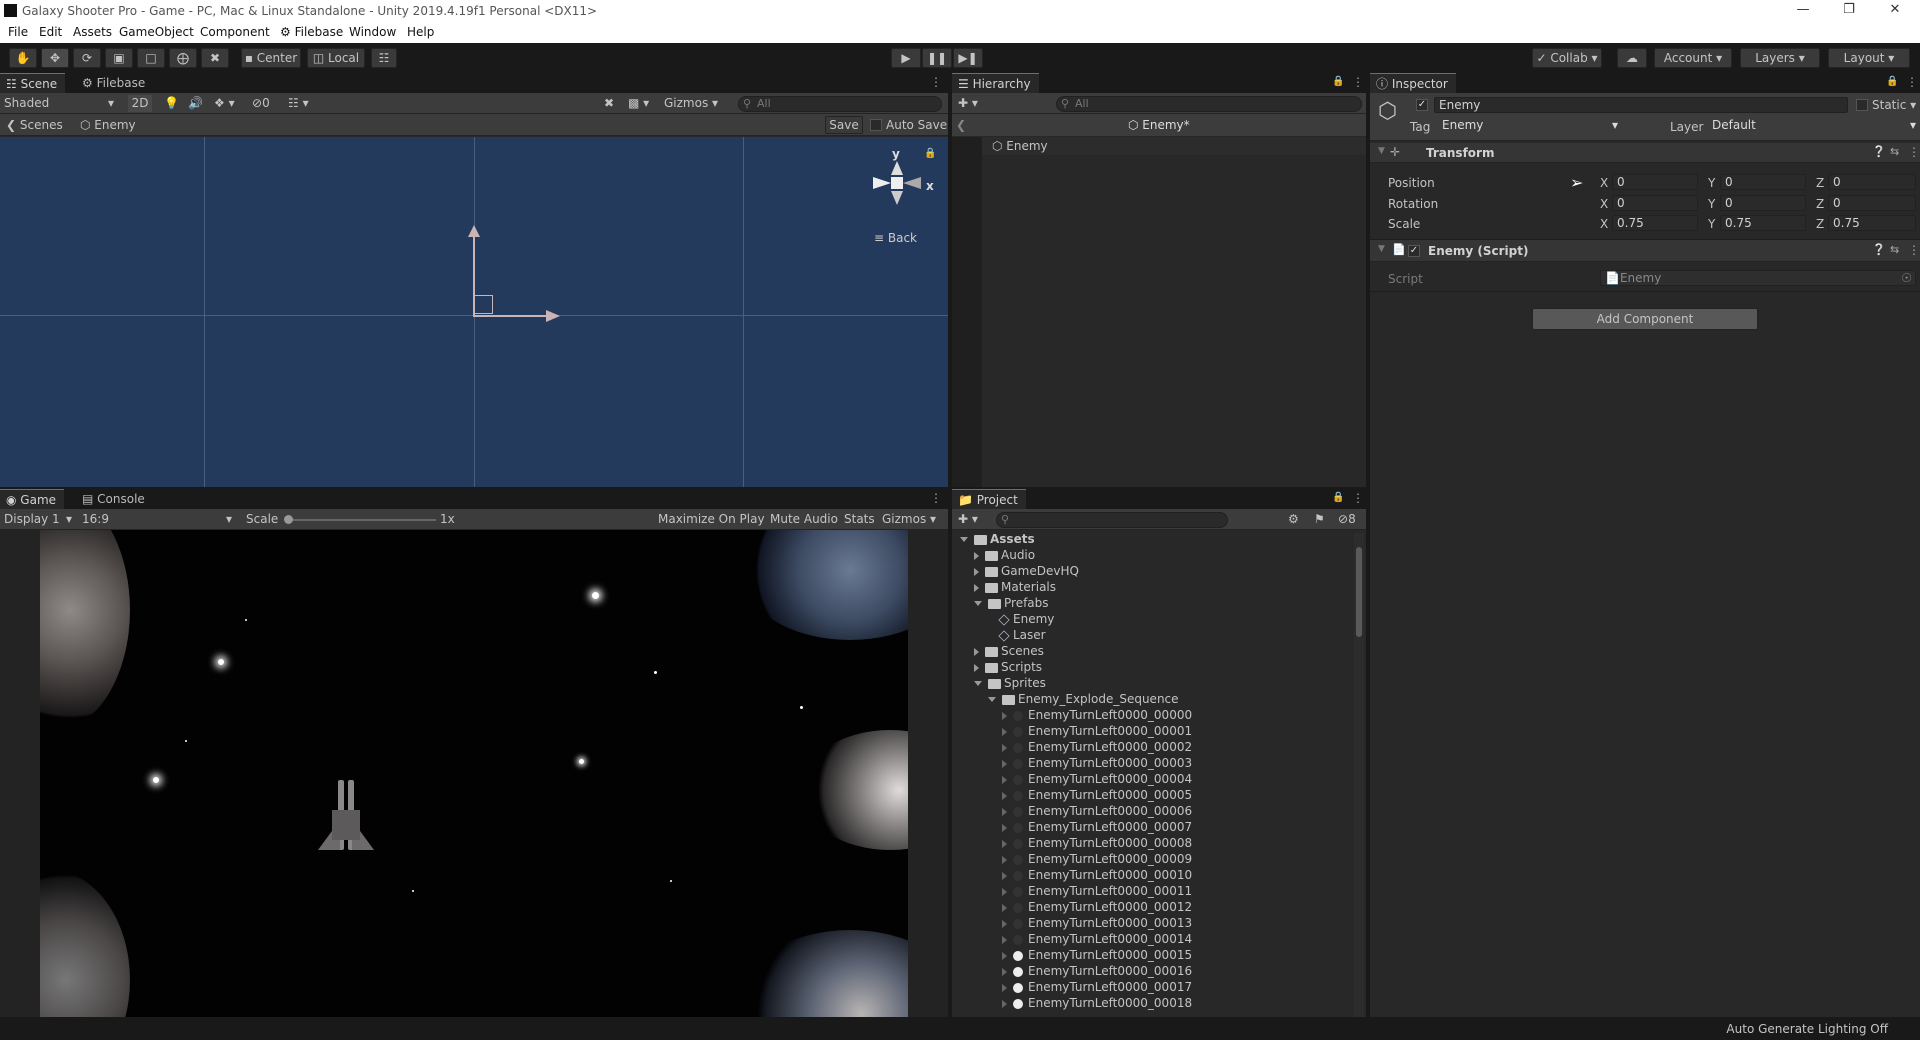 The width and height of the screenshot is (1920, 1040). What do you see at coordinates (1869, 58) in the screenshot?
I see `layout-dropdown: Layout ▾` at bounding box center [1869, 58].